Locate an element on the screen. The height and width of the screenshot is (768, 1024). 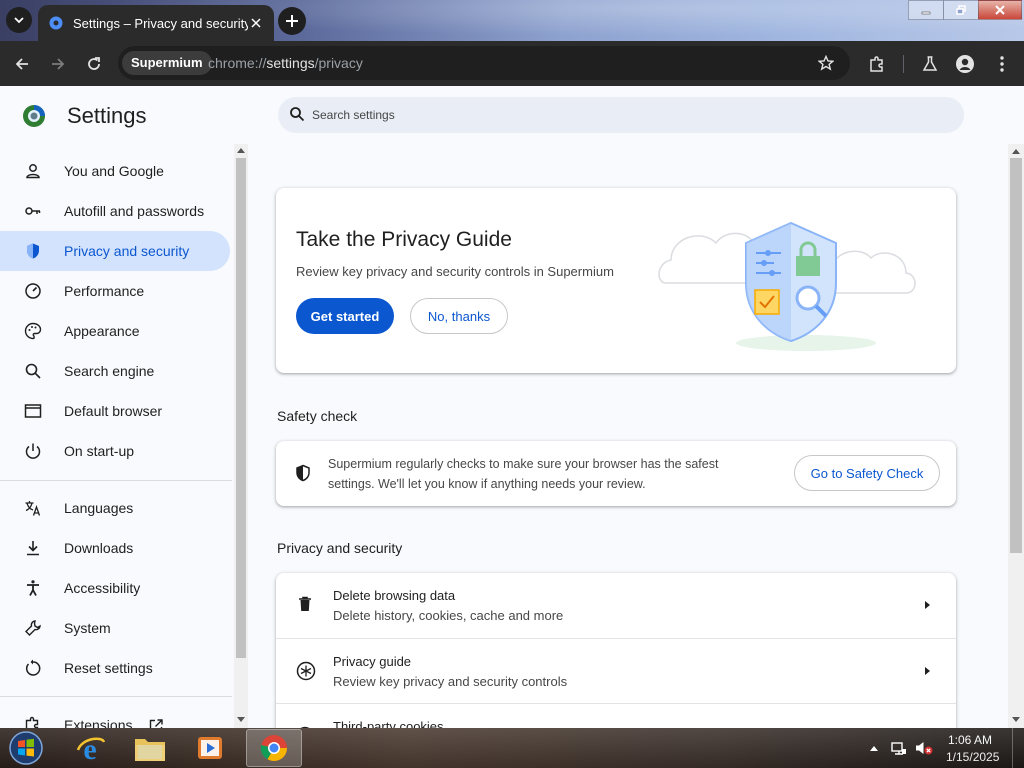
show-desktop-button is located at coordinates (1018, 748).